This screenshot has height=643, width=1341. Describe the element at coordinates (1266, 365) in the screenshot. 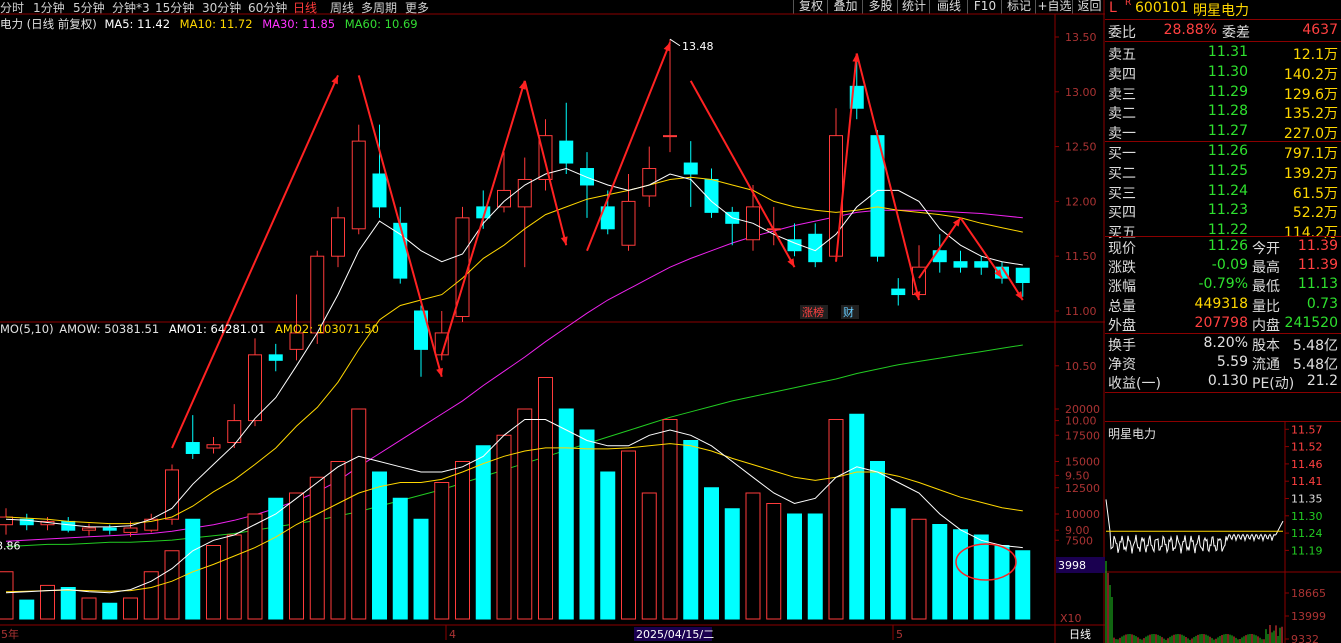

I see `stat-label: 流通` at that location.